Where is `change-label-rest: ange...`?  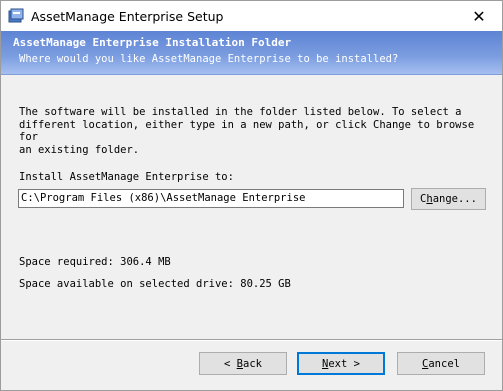
change-label-rest: ange... is located at coordinates (454, 199).